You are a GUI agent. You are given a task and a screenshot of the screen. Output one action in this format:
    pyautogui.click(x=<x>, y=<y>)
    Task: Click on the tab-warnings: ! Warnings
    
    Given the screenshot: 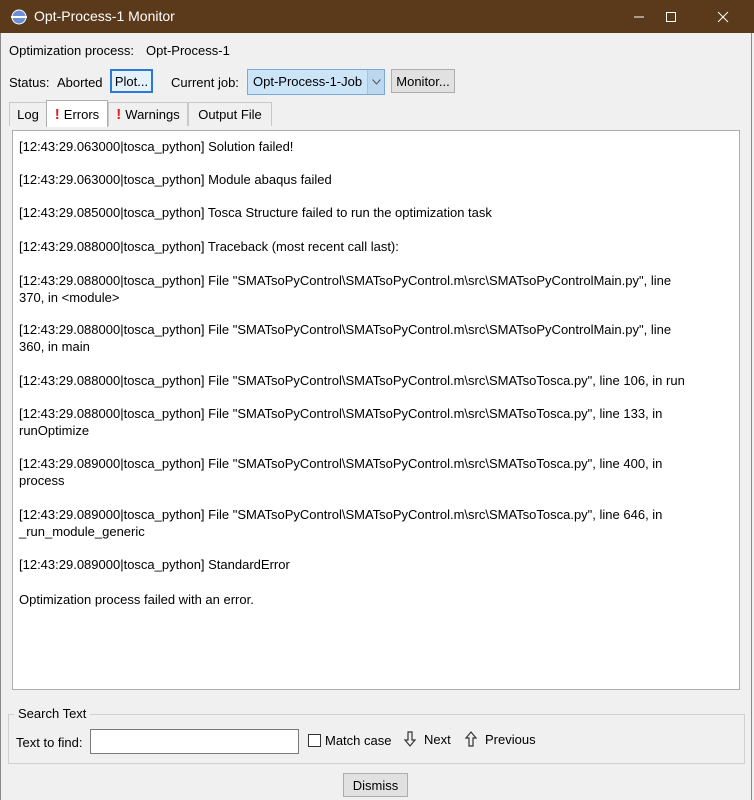 What is the action you would take?
    pyautogui.click(x=148, y=114)
    